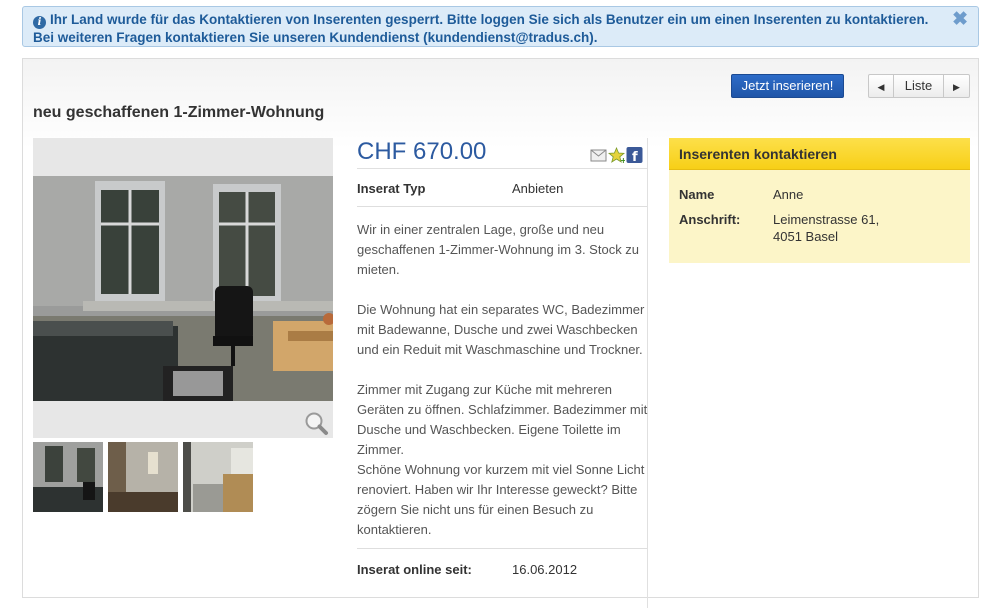 Image resolution: width=1001 pixels, height=608 pixels. Describe the element at coordinates (179, 112) in the screenshot. I see `page-title: neu geschaffenen 1-Zimmer-Wohnung` at that location.